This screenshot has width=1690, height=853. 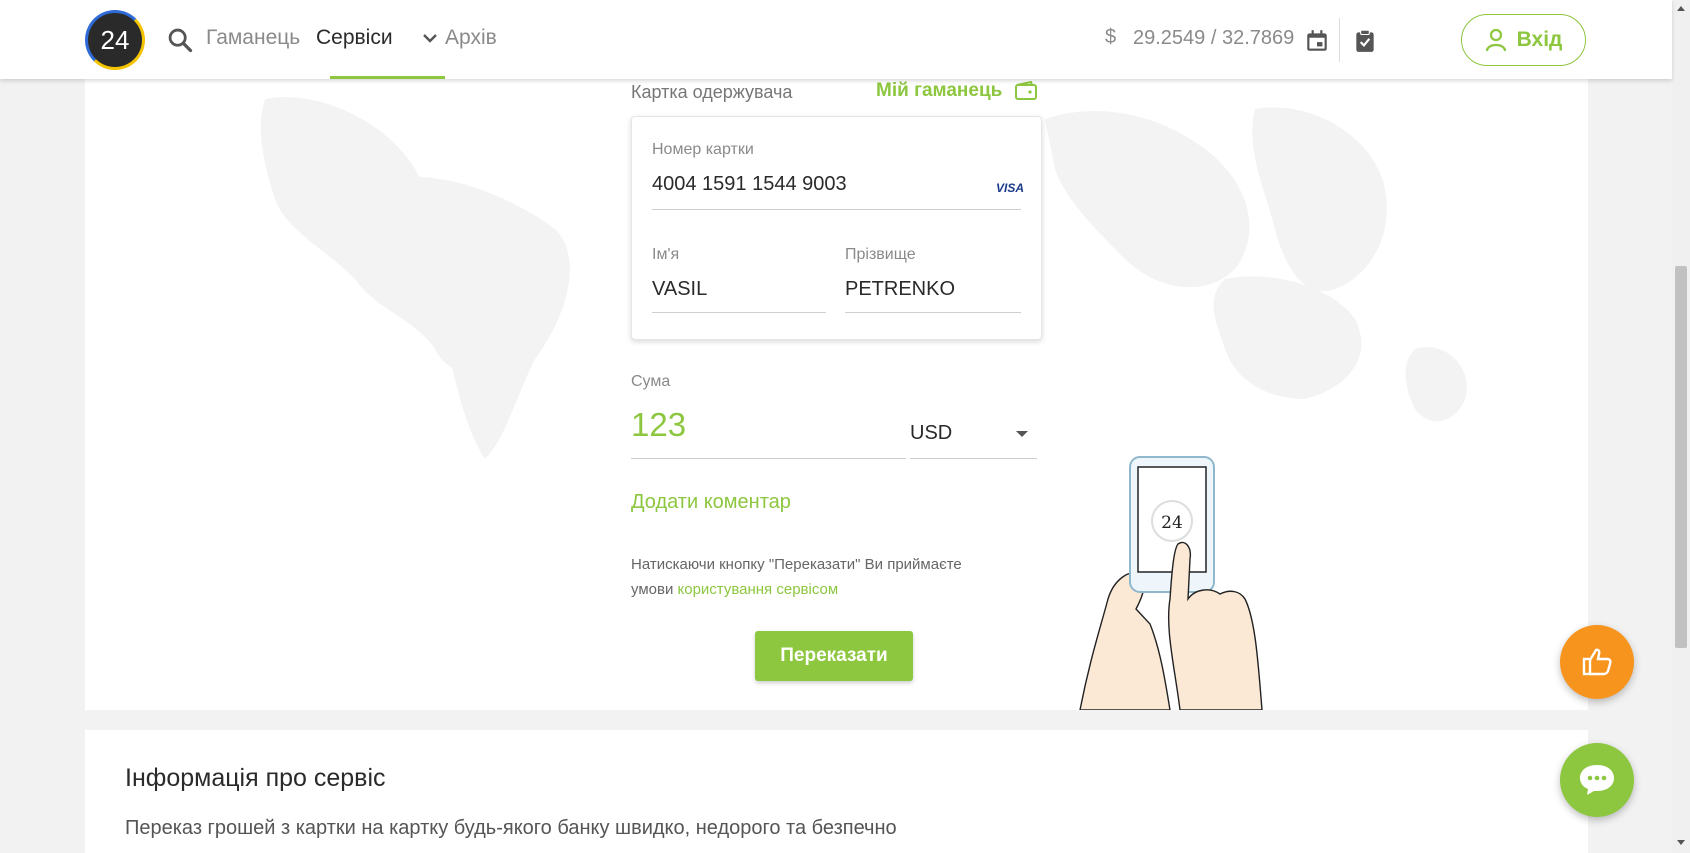 What do you see at coordinates (658, 425) in the screenshot?
I see `sum-input: 123` at bounding box center [658, 425].